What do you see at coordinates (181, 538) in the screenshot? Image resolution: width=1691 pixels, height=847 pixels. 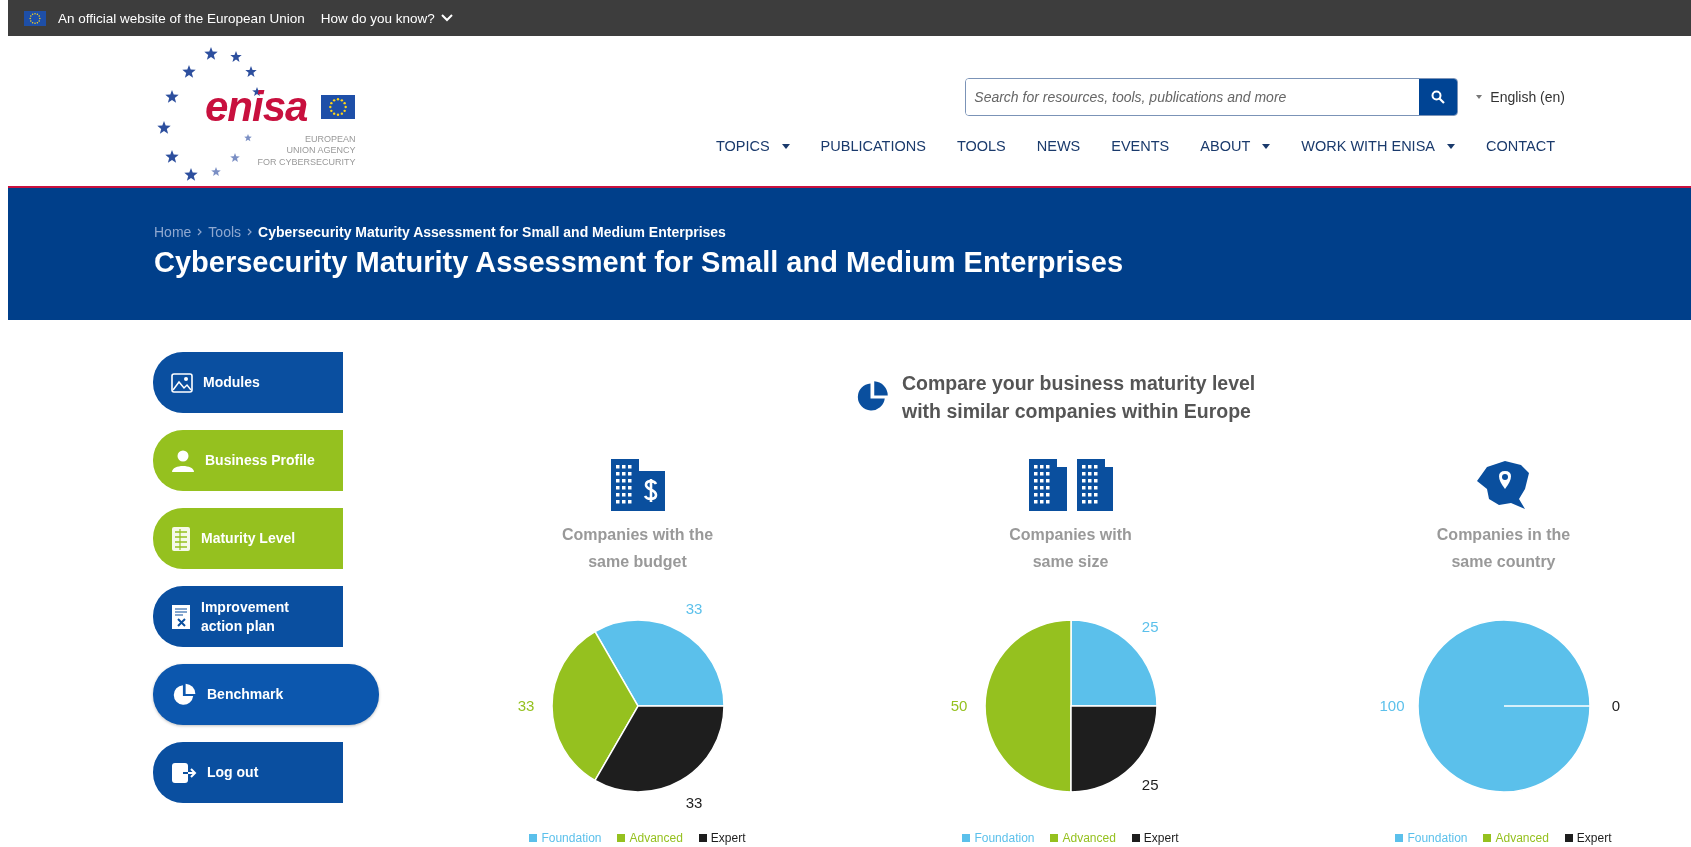 I see `checklist-icon` at bounding box center [181, 538].